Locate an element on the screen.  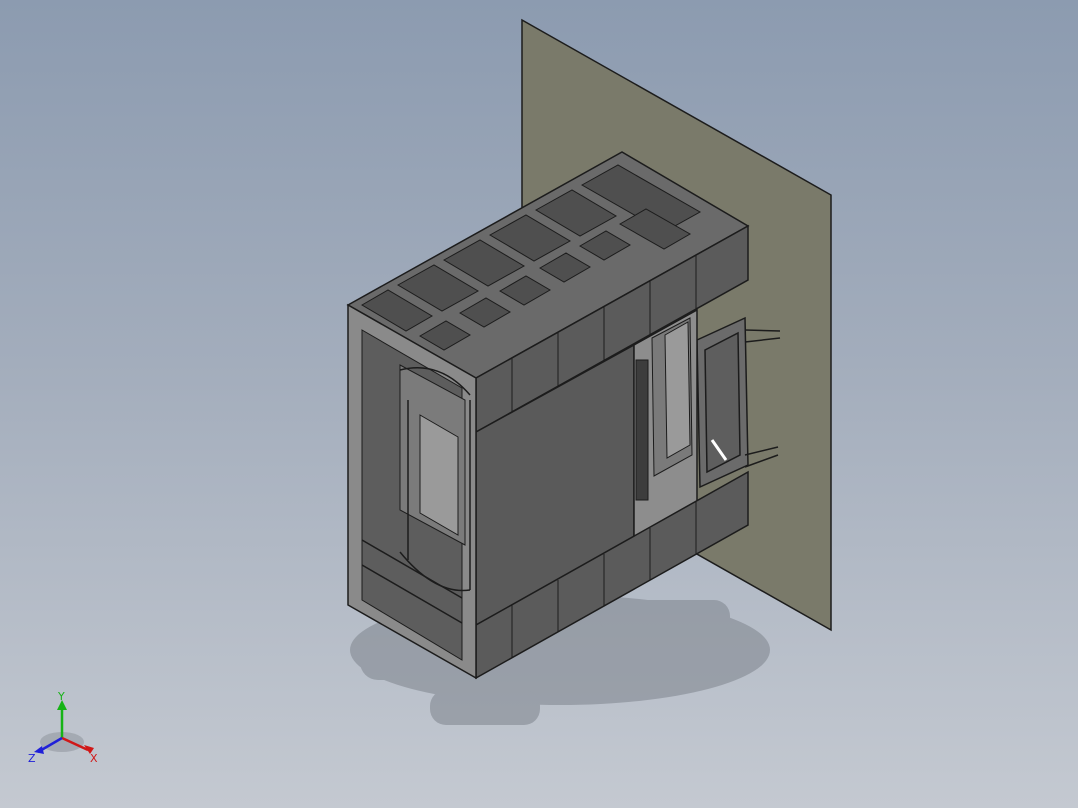
y-axis-label: Y is located at coordinates (61, 696).